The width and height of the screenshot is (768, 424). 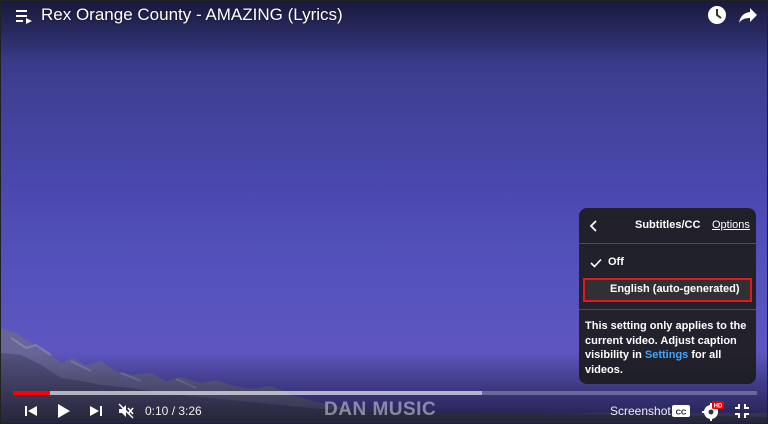 I want to click on cc-icon: CC, so click(x=681, y=411).